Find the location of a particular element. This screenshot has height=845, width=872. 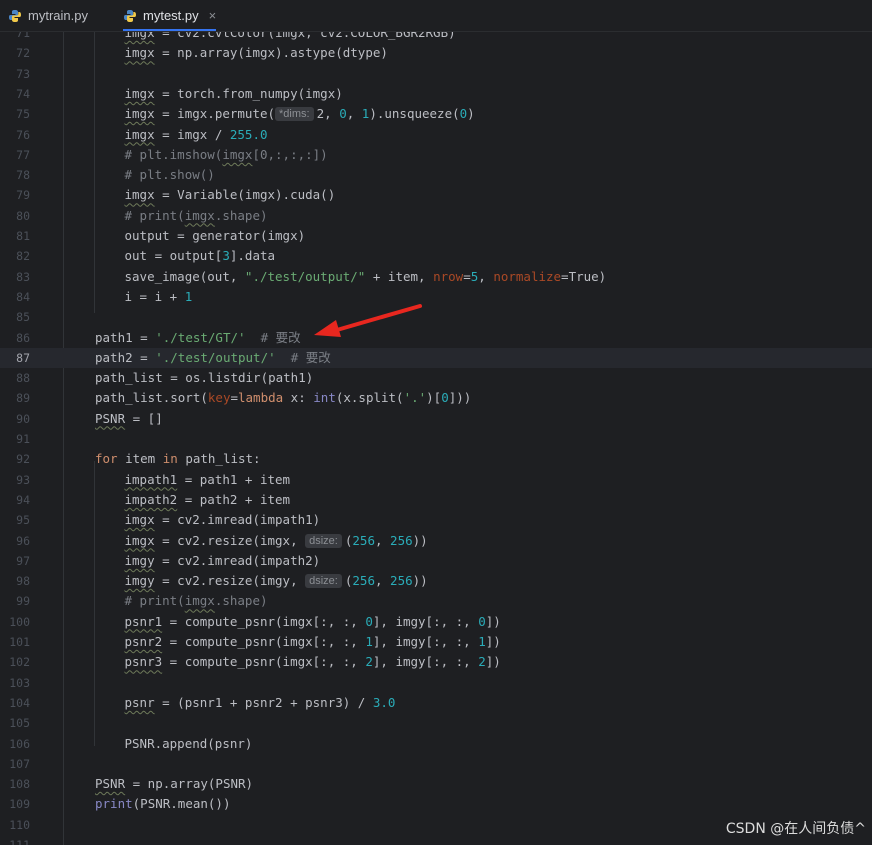

code-line: 108 PSNR = np.array(PSNR) is located at coordinates (436, 784).